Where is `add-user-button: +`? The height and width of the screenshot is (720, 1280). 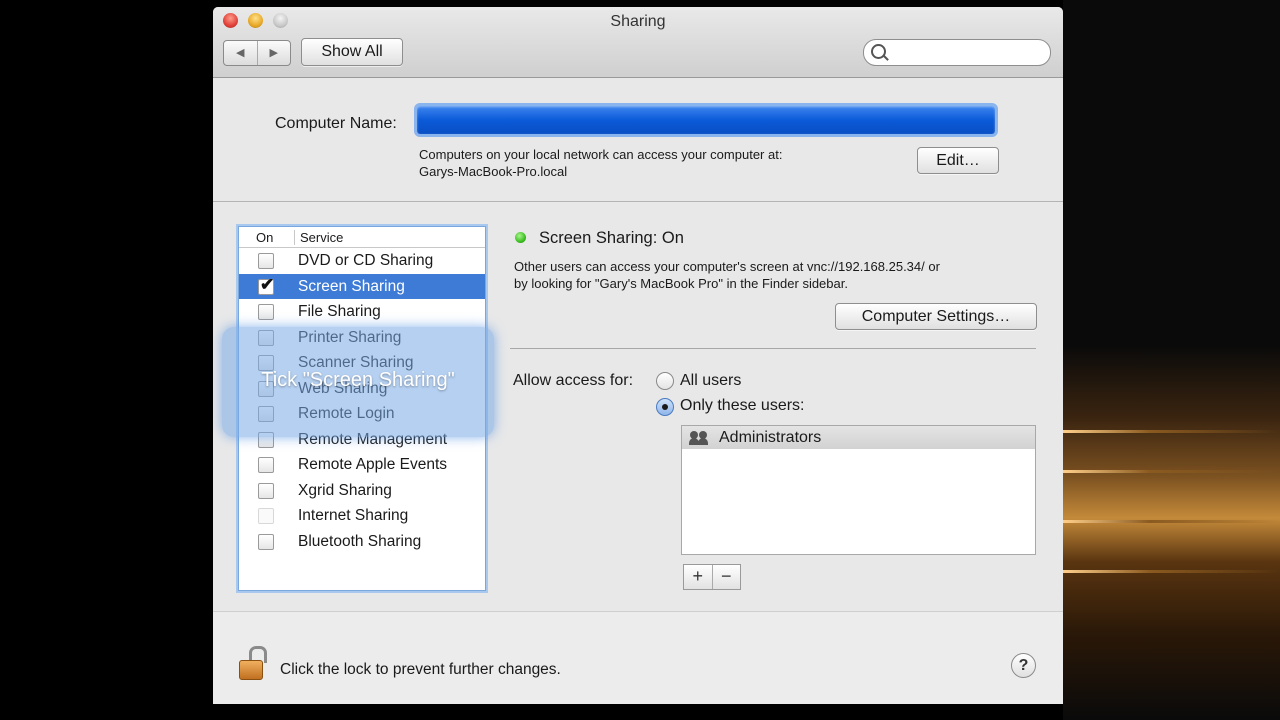 add-user-button: + is located at coordinates (698, 577).